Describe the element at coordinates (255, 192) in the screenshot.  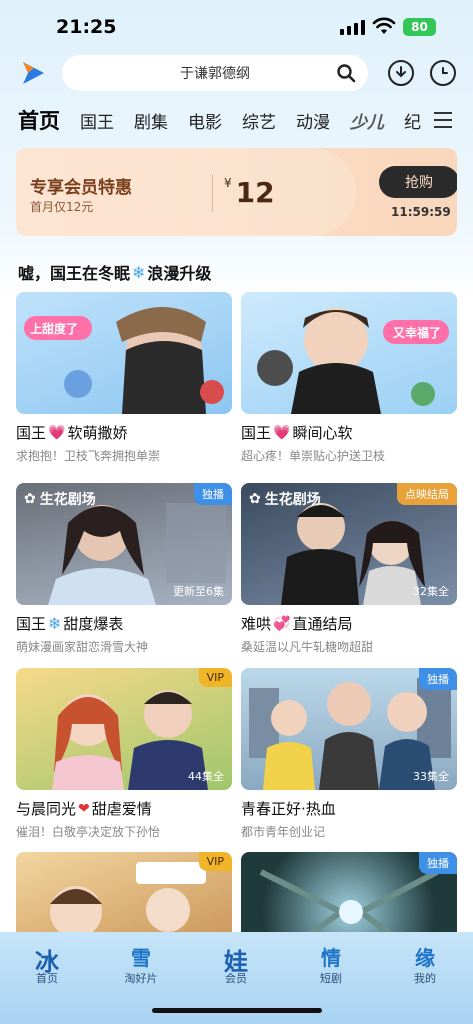
I see `price-value: 12` at that location.